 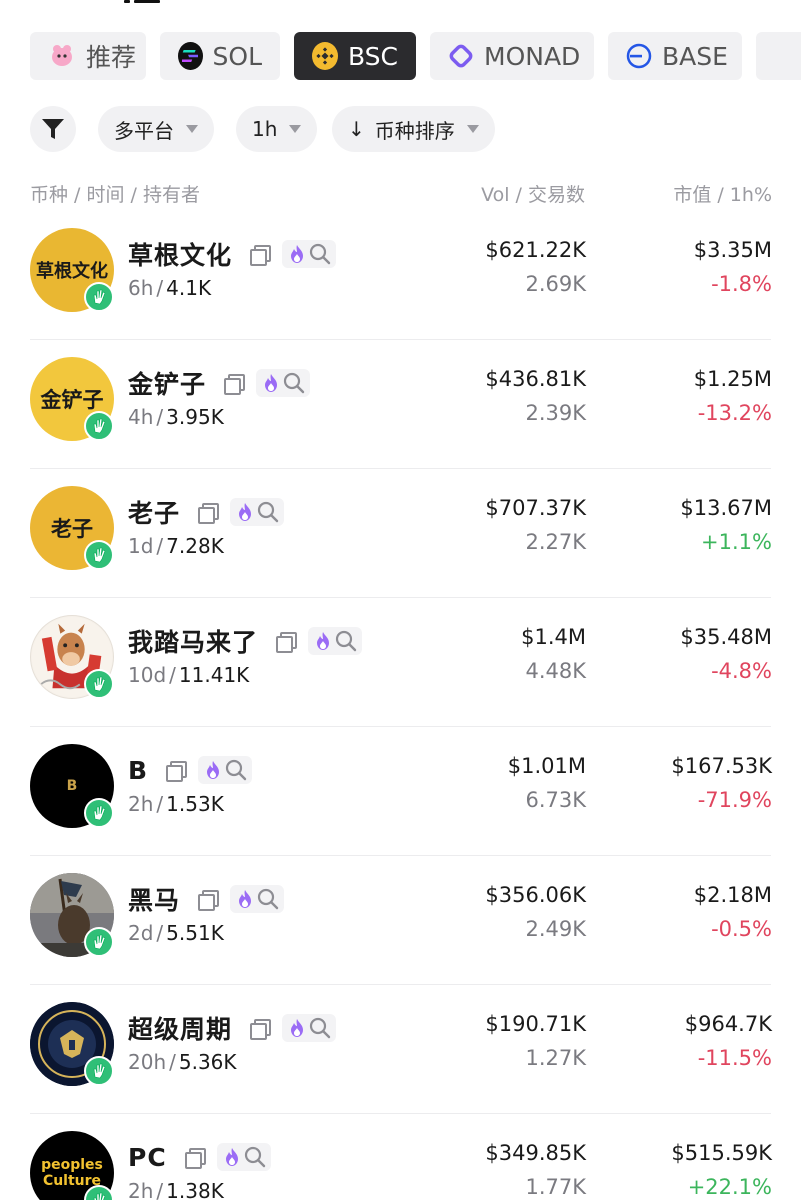 What do you see at coordinates (180, 1029) in the screenshot?
I see `token-name: 超级周期` at bounding box center [180, 1029].